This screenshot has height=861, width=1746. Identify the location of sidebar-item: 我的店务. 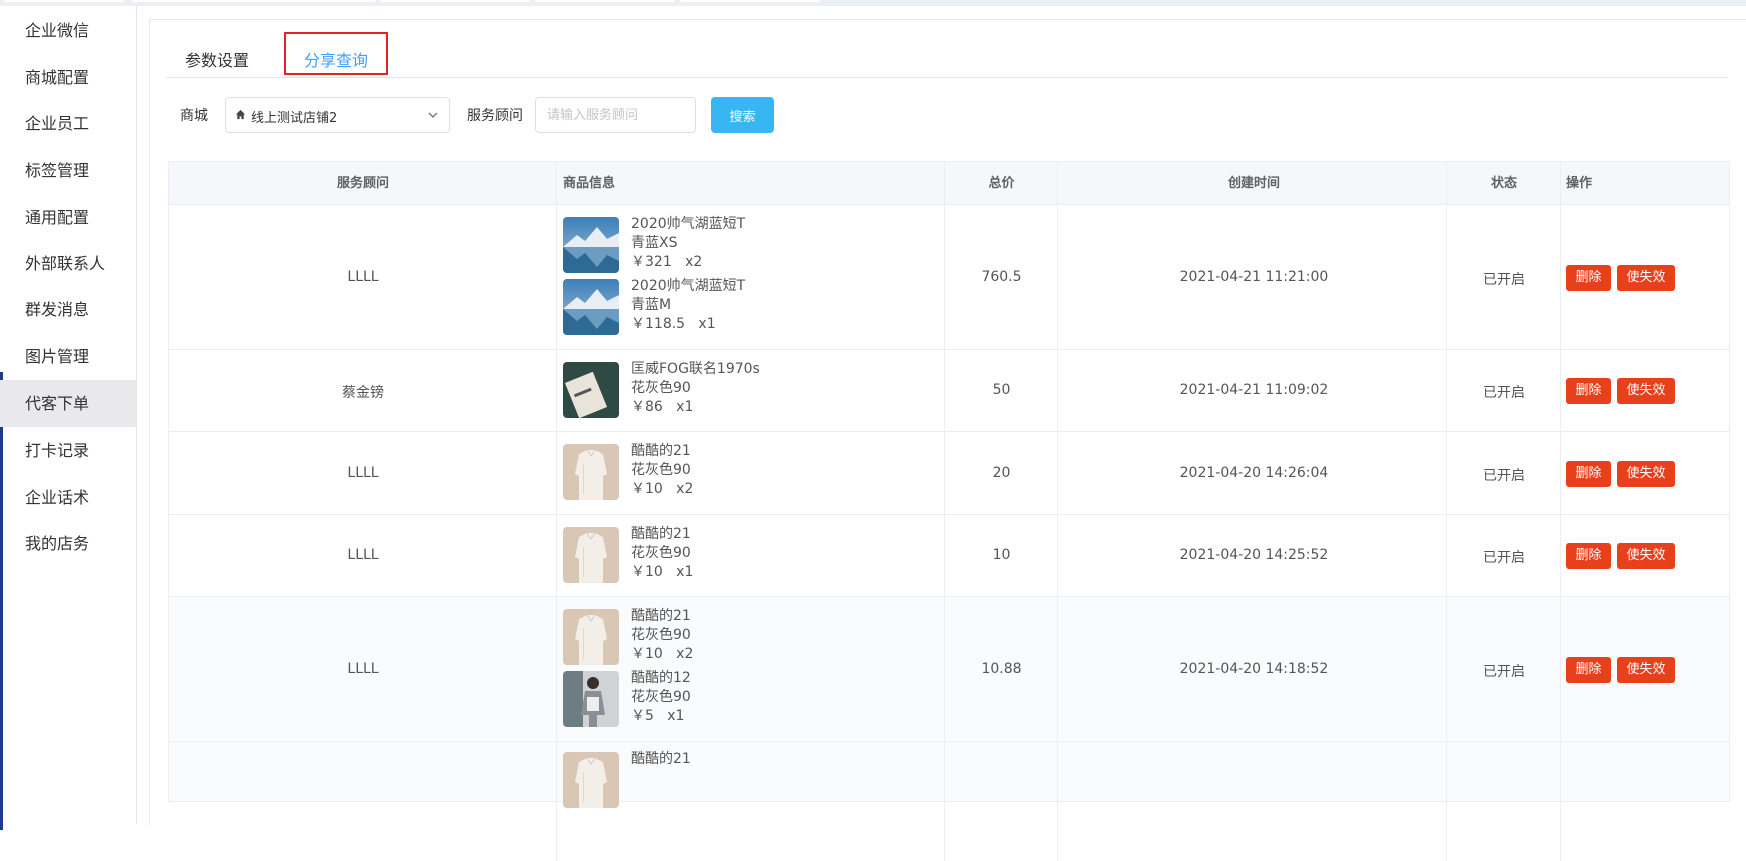
(68, 543).